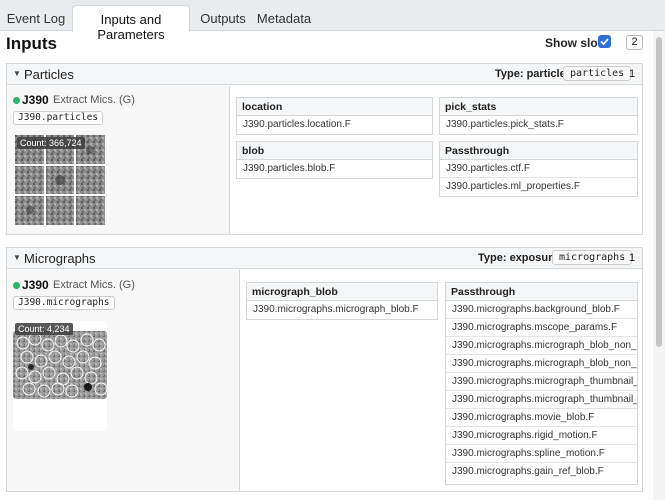  Describe the element at coordinates (505, 124) in the screenshot. I see `slot-field: J390.particles.pick_stats.F` at that location.